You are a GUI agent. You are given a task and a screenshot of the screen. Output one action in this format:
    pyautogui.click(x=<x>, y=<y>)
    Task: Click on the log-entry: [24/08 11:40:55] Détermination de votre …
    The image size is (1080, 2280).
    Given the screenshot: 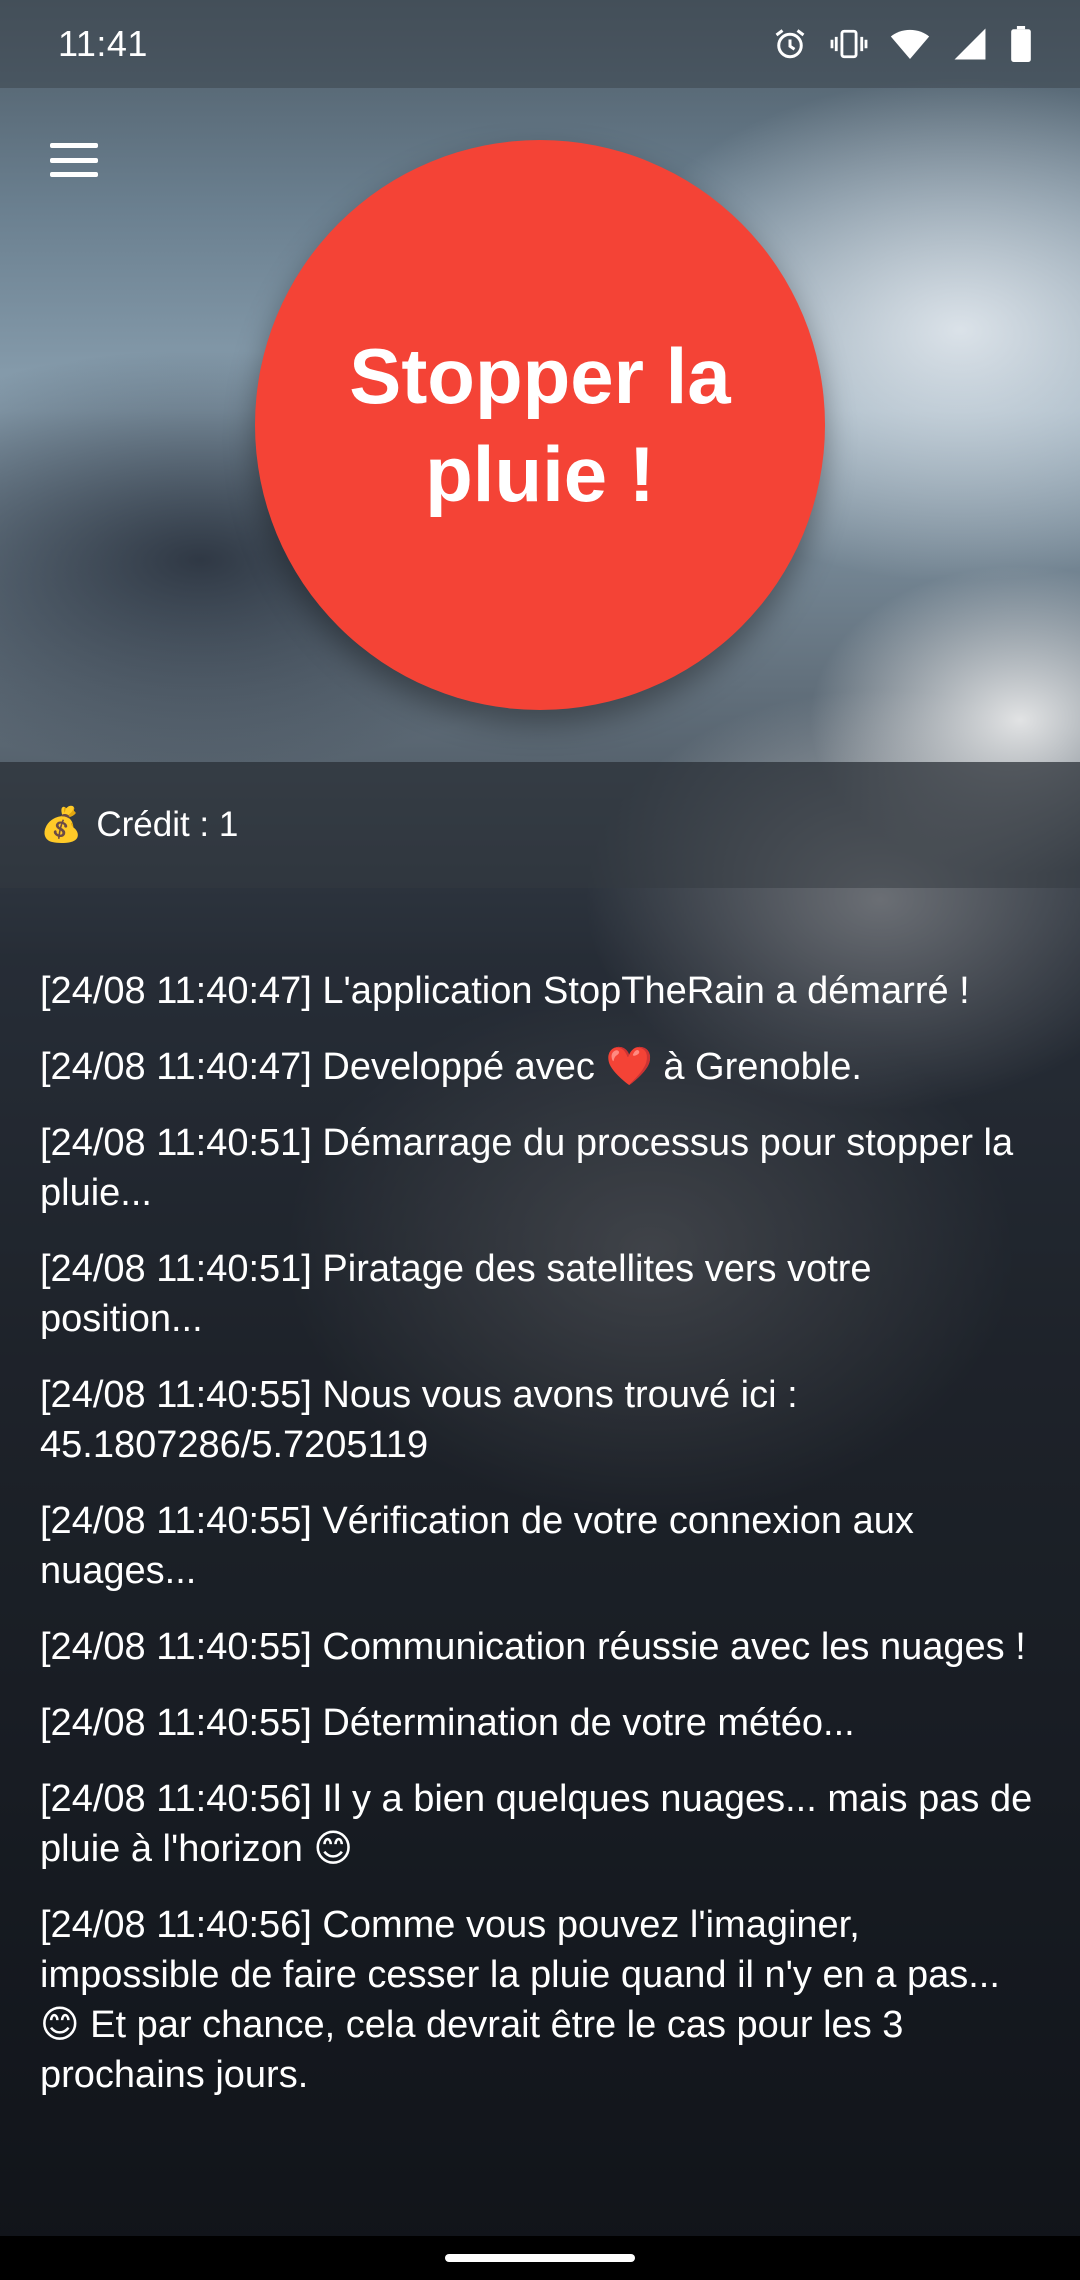 What is the action you would take?
    pyautogui.click(x=447, y=1723)
    